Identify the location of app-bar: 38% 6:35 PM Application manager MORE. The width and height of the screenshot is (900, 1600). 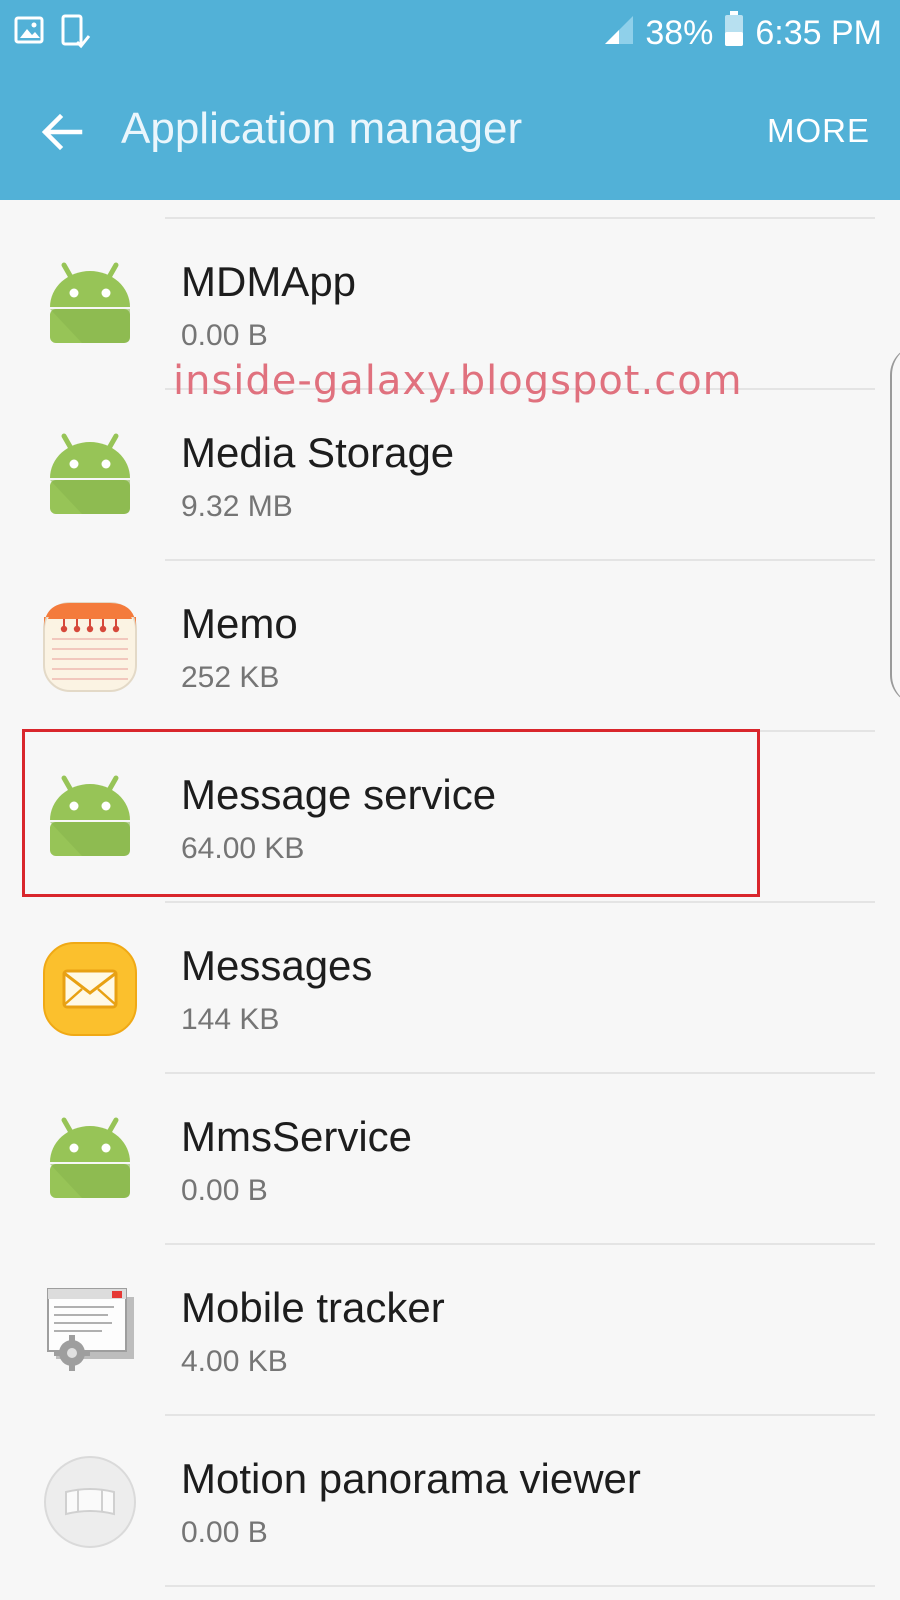
(450, 100).